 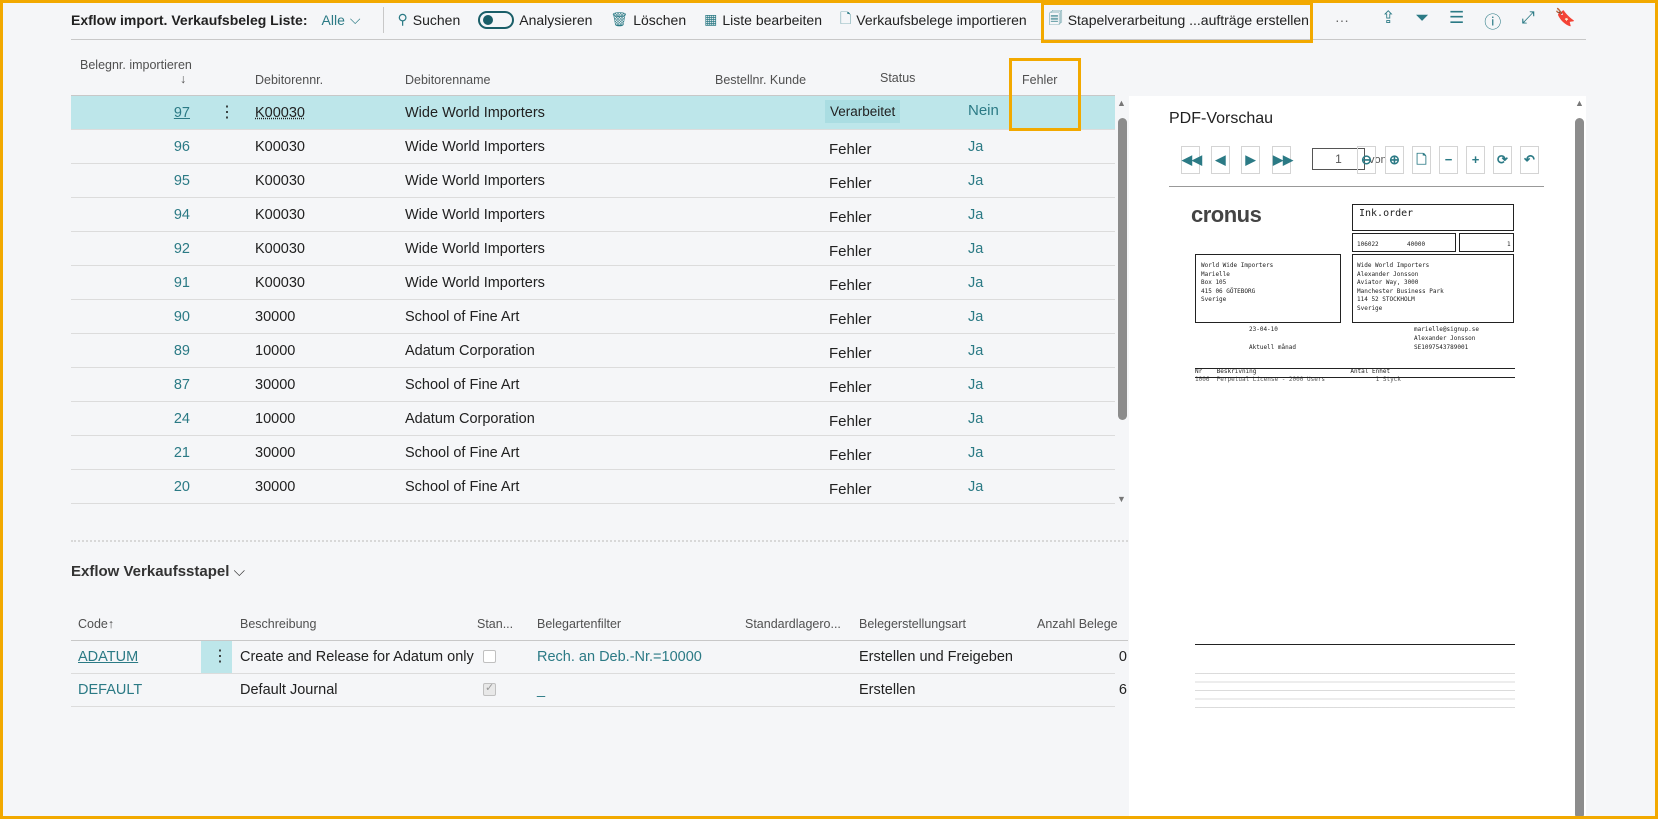 What do you see at coordinates (1528, 20) in the screenshot?
I see `expand-icon: ⤢` at bounding box center [1528, 20].